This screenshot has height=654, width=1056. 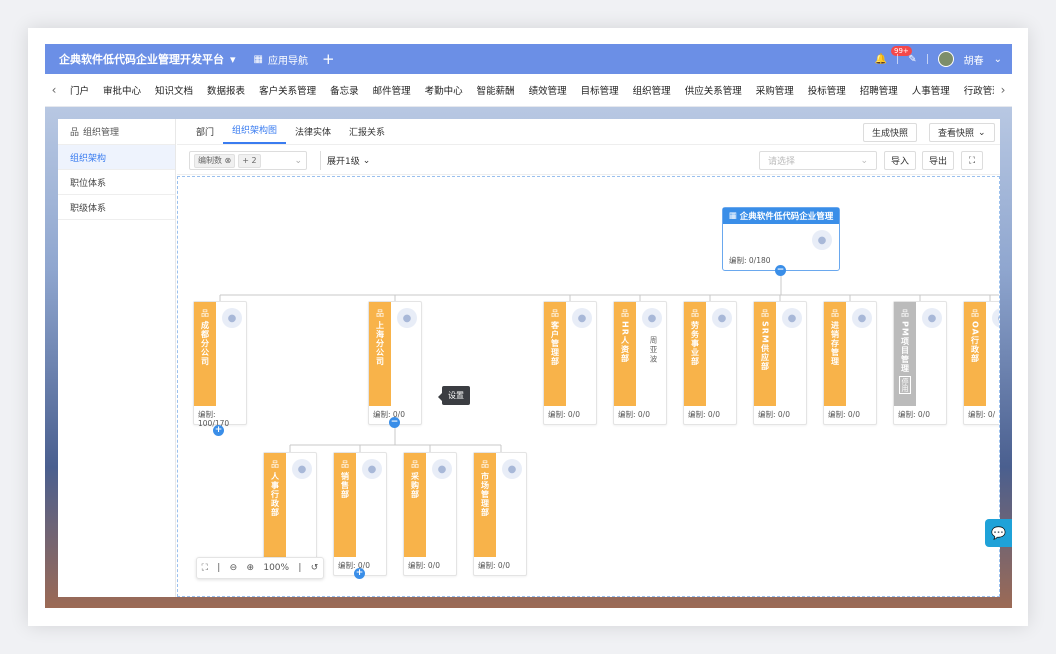 What do you see at coordinates (890, 132) in the screenshot?
I see `generate-snapshot-button: 生成快照` at bounding box center [890, 132].